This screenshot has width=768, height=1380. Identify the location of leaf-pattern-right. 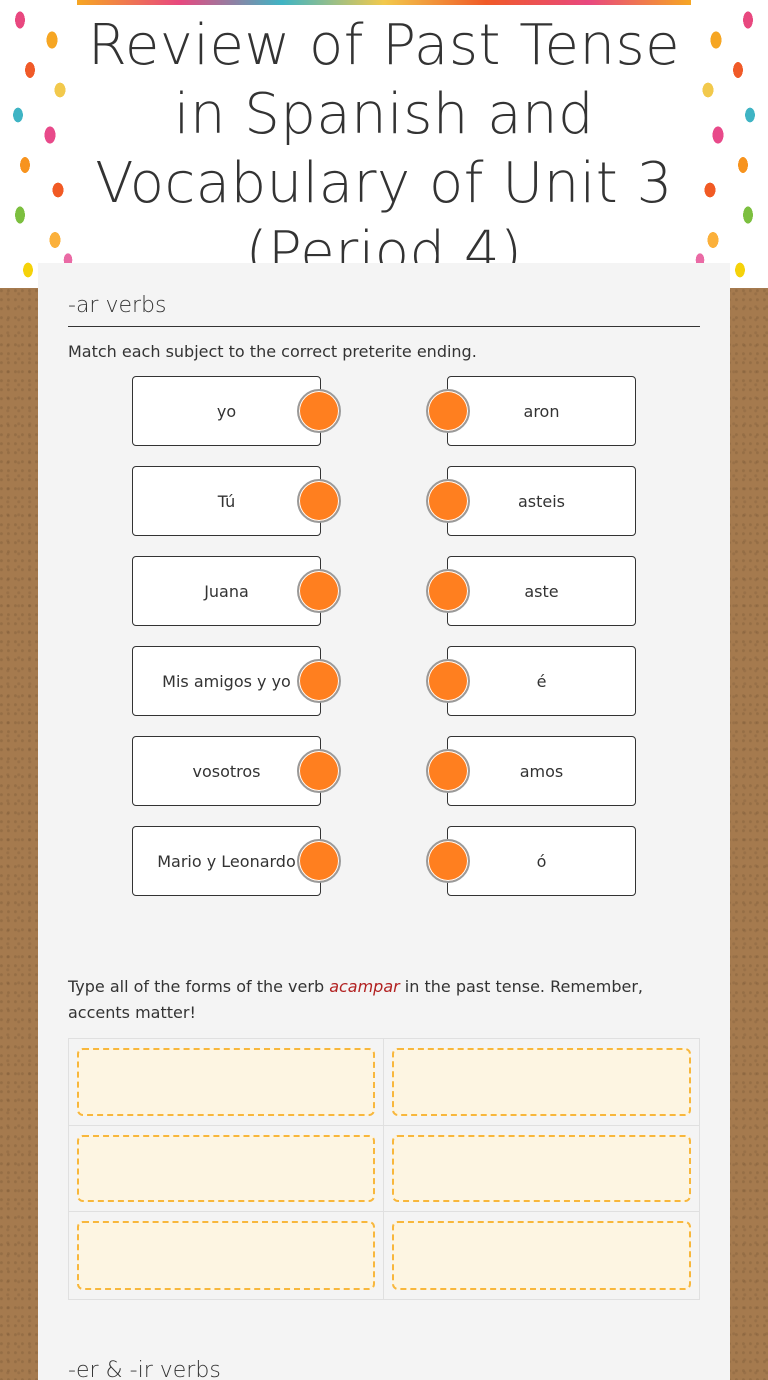
(729, 144).